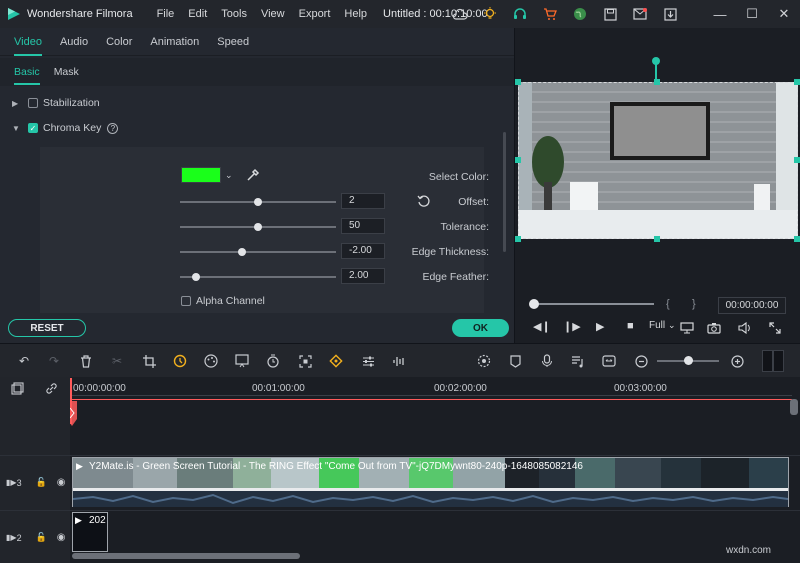 The width and height of the screenshot is (800, 563). I want to click on snap-icon, so click(609, 361).